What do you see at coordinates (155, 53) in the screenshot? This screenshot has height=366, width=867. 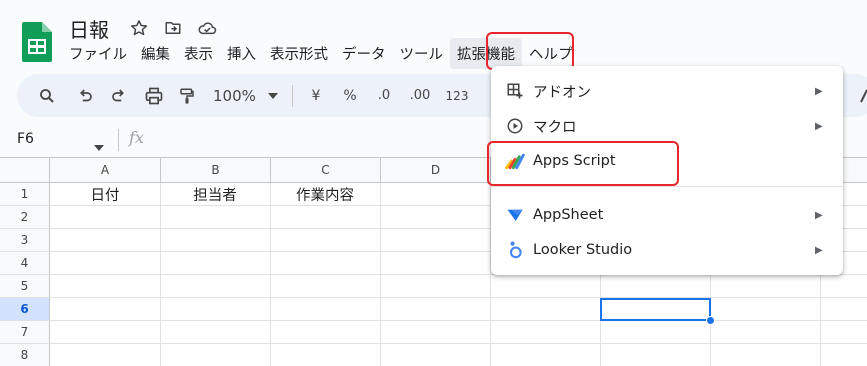 I see `menu-edit: 編集` at bounding box center [155, 53].